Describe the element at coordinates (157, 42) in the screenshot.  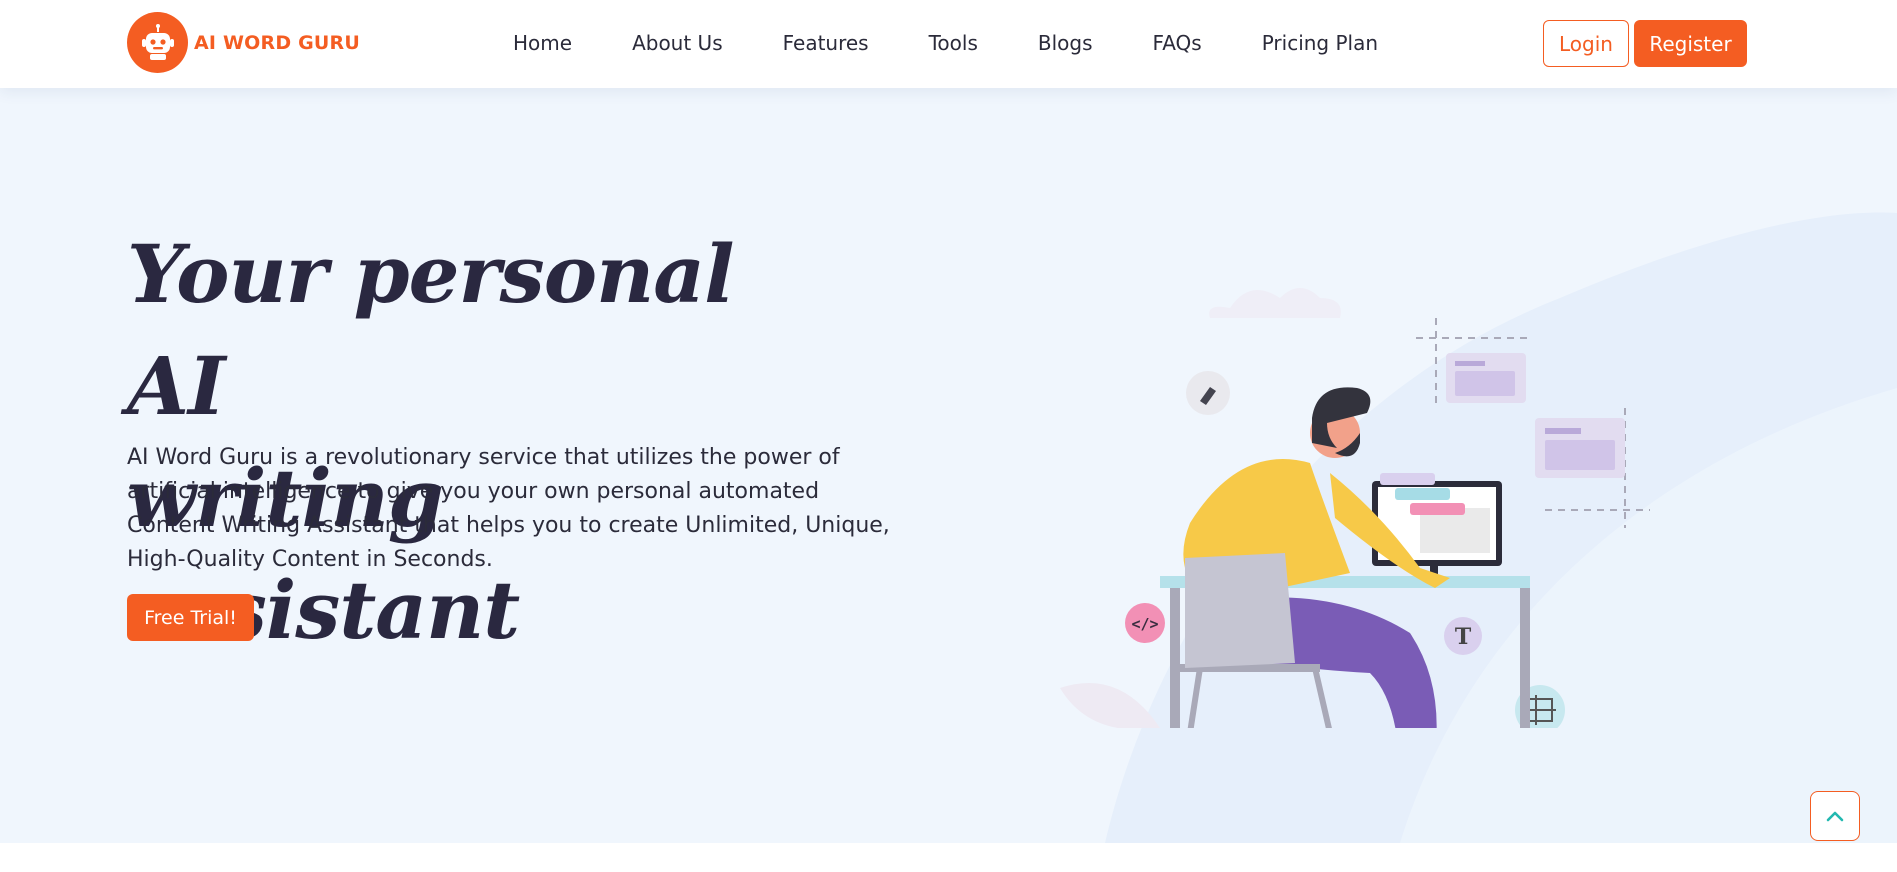
I see `robot-icon` at that location.